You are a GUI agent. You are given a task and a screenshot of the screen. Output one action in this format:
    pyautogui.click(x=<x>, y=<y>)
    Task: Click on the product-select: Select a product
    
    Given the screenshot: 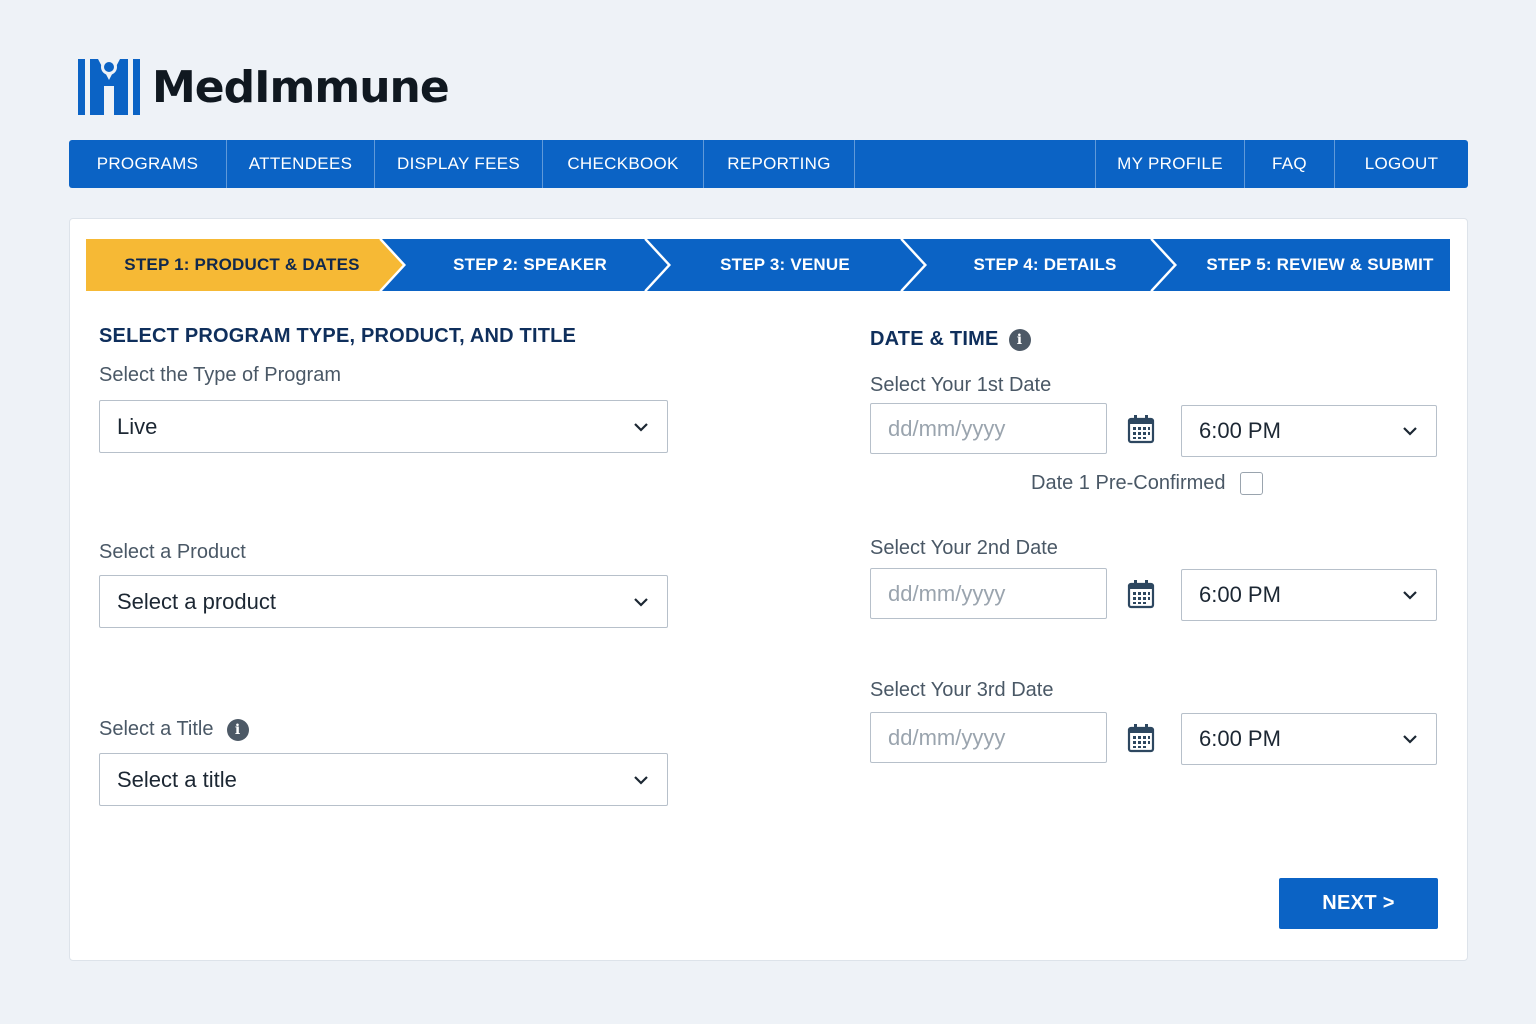 What is the action you would take?
    pyautogui.click(x=383, y=601)
    